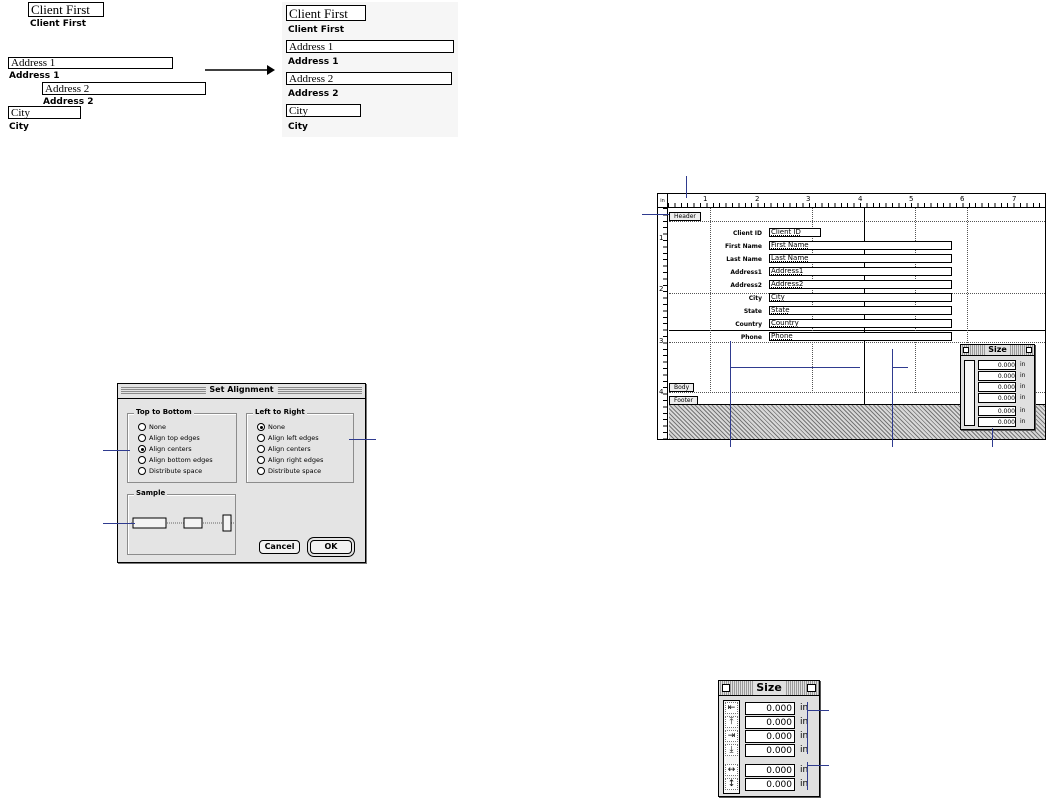 The image size is (1046, 800). I want to click on address1-field-before: Address 1, so click(90, 63).